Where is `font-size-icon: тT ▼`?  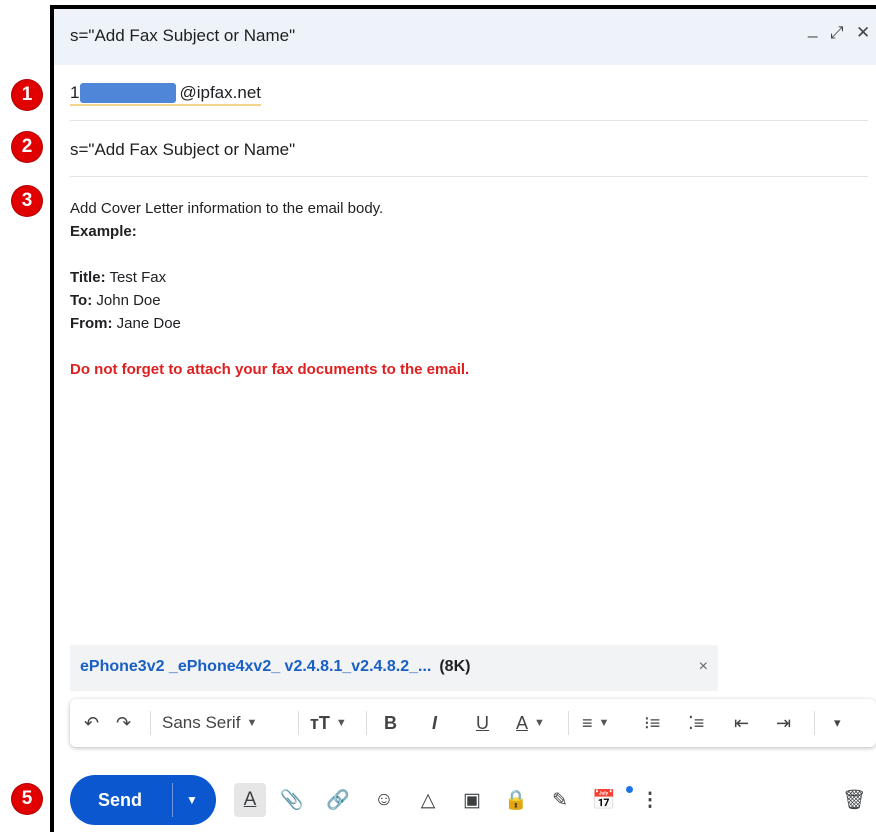 font-size-icon: тT ▼ is located at coordinates (328, 723).